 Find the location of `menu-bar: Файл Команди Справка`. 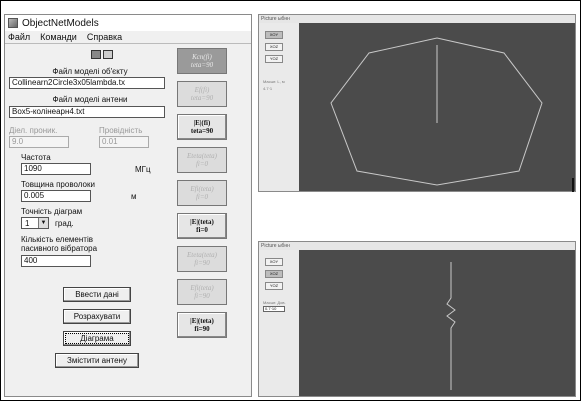

menu-bar: Файл Команди Справка is located at coordinates (128, 37).